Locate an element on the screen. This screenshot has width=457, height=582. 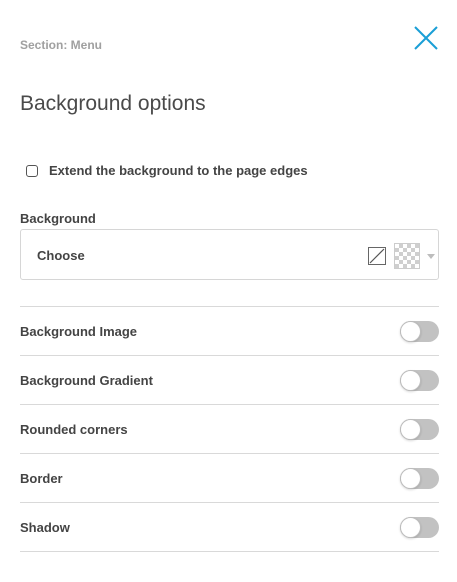
option-label: Shadow is located at coordinates (45, 527).